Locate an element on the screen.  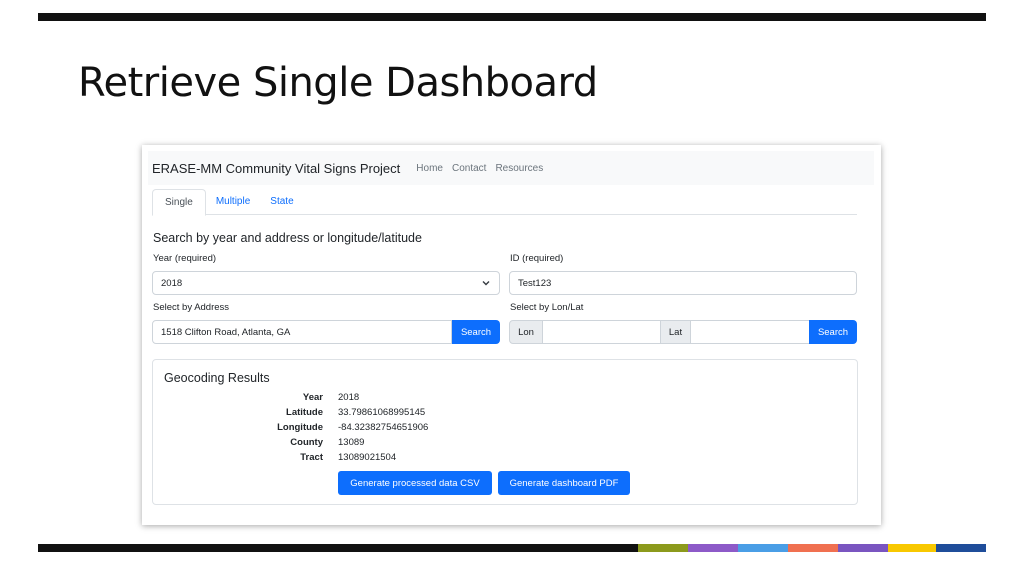
navbar-brand: ERASE-MM Community Vital Signs Project is located at coordinates (276, 168).